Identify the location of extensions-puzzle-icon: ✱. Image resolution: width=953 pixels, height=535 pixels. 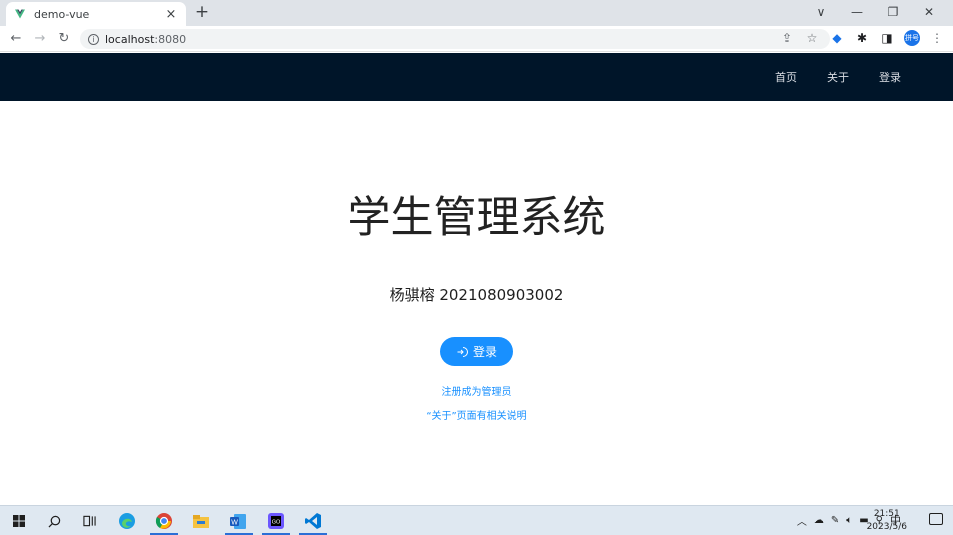
(862, 38).